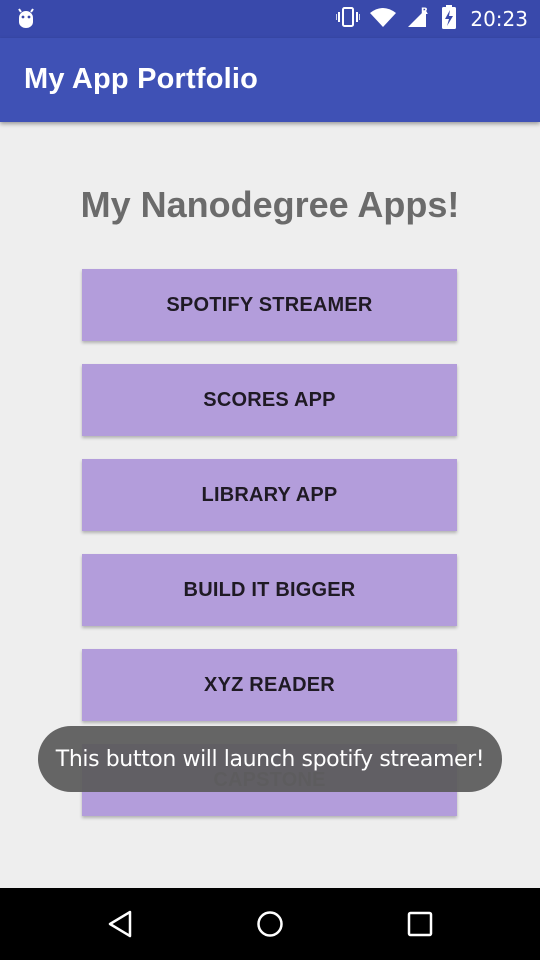 Image resolution: width=540 pixels, height=960 pixels. What do you see at coordinates (419, 19) in the screenshot?
I see `signal-icon: R` at bounding box center [419, 19].